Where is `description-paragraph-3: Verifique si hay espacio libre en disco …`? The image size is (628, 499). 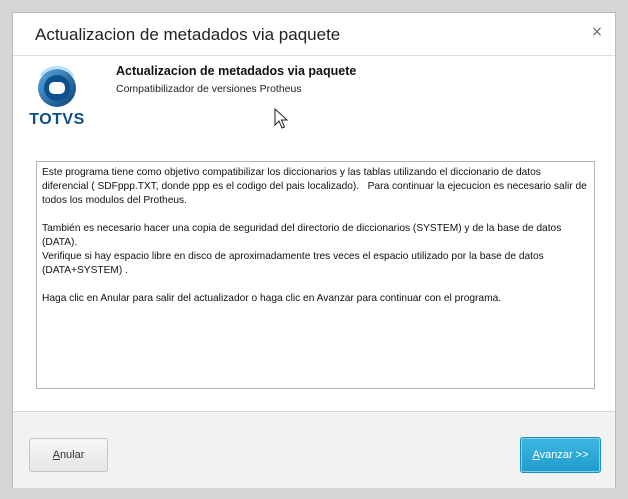 description-paragraph-3: Verifique si hay espacio libre en disco … is located at coordinates (294, 263).